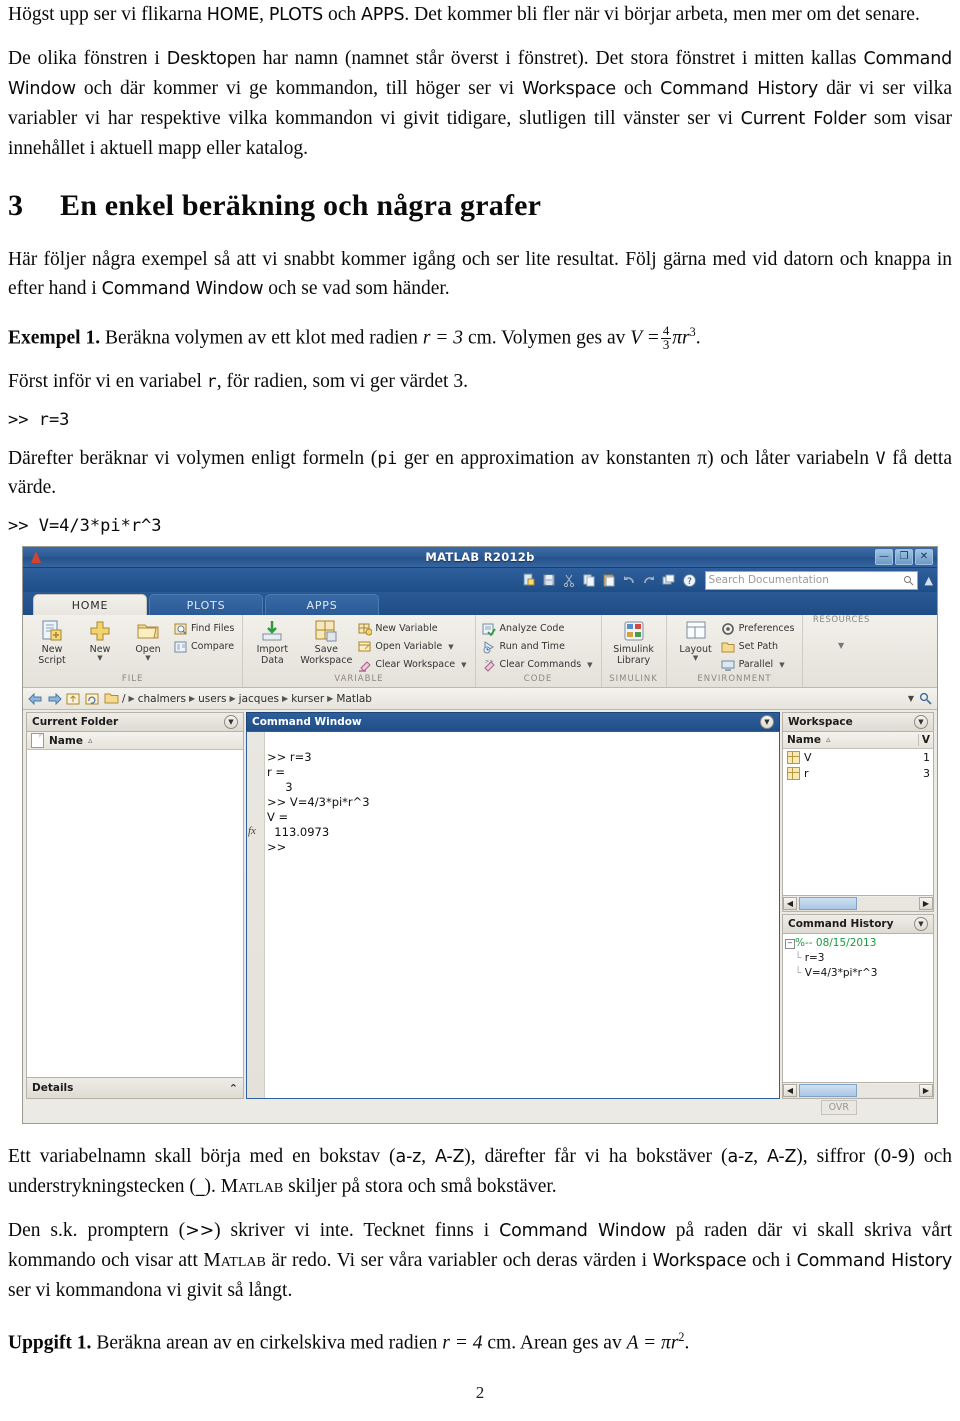 This screenshot has width=960, height=1421. What do you see at coordinates (100, 640) in the screenshot?
I see `new-button: New ▼` at bounding box center [100, 640].